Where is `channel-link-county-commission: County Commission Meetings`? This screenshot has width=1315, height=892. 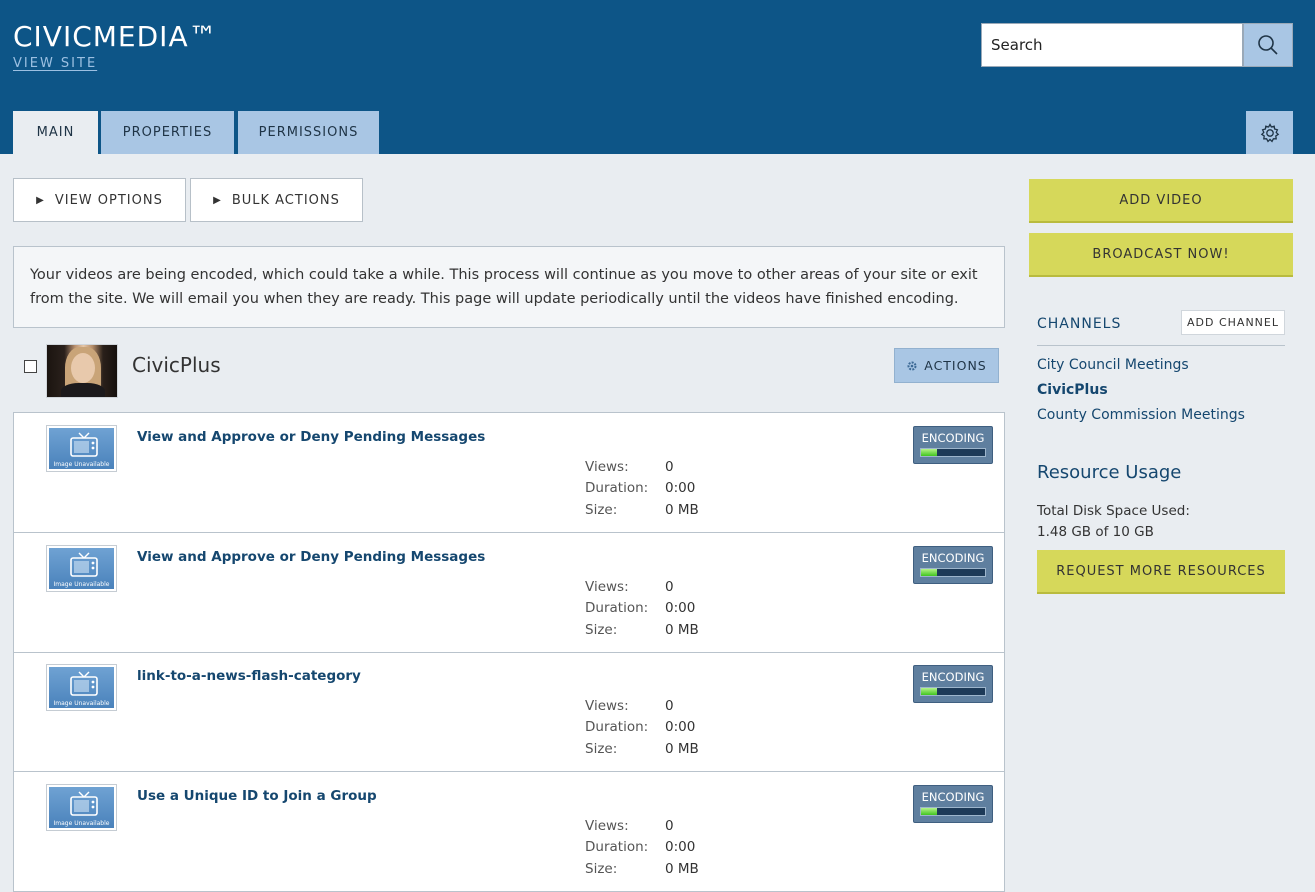
channel-link-county-commission: County Commission Meetings is located at coordinates (1141, 415).